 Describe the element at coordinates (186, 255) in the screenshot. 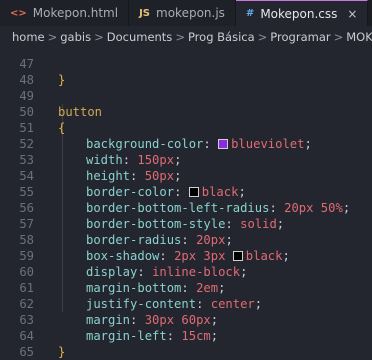

I see `code-line: 59 display: inline-block;` at that location.